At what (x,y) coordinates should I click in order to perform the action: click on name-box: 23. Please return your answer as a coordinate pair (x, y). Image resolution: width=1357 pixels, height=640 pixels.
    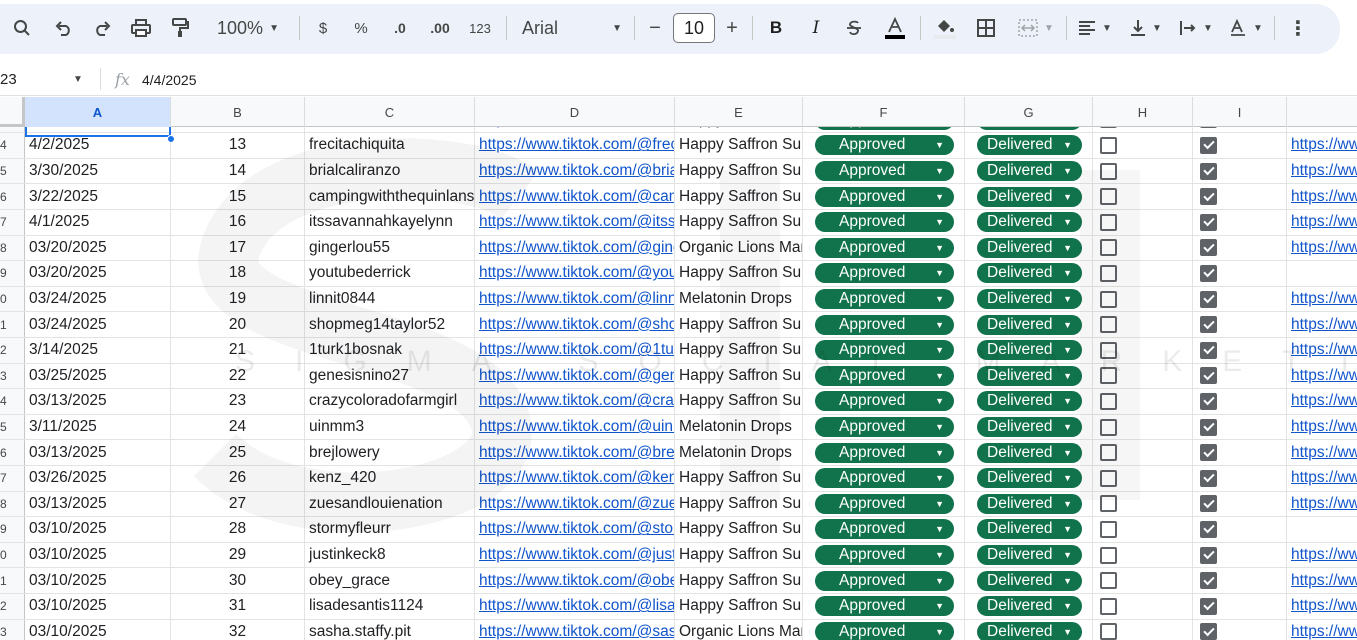
    Looking at the image, I should click on (8, 79).